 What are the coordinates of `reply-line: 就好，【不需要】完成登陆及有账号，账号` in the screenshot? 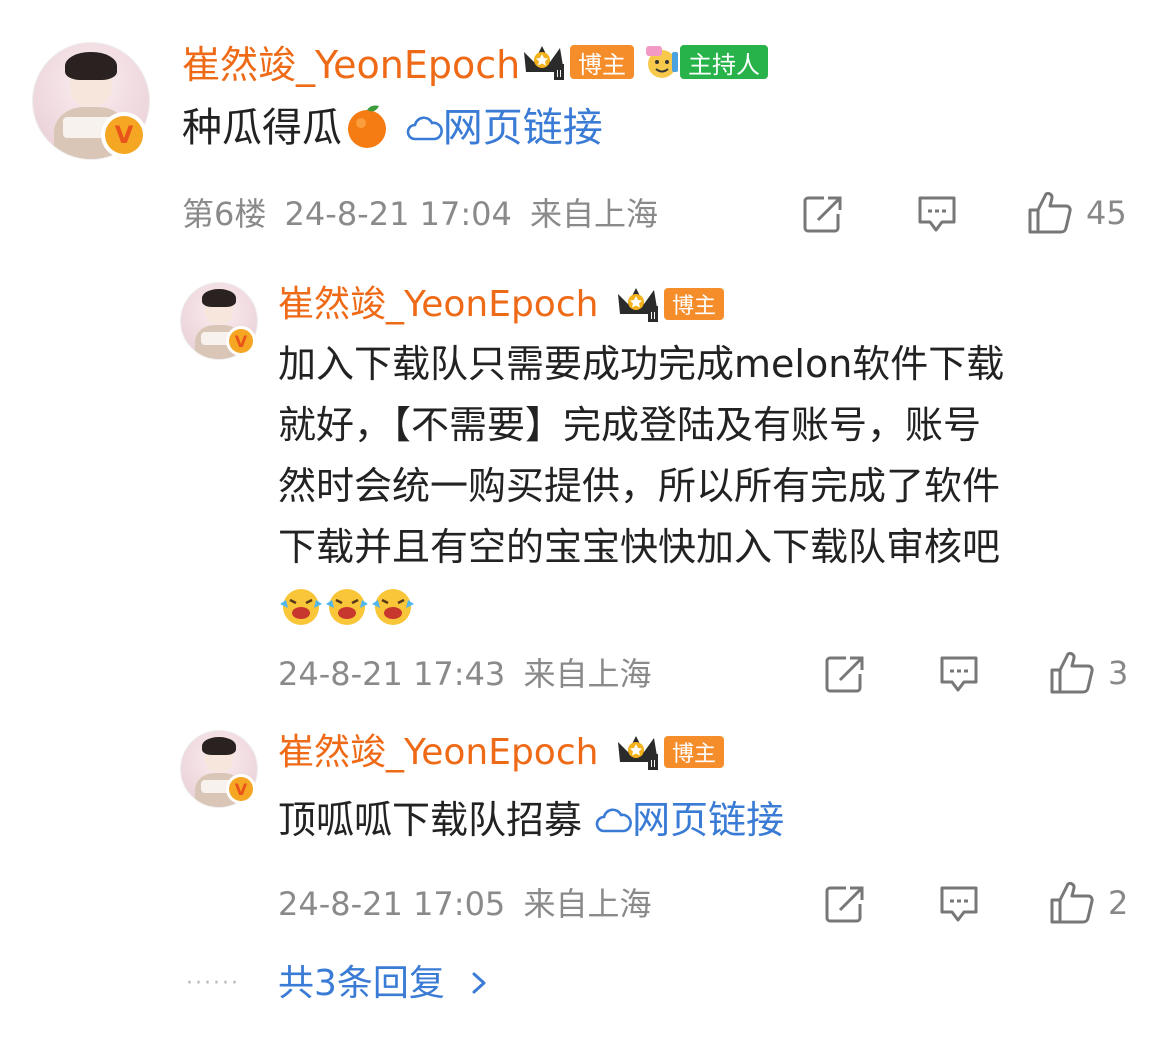 It's located at (630, 425).